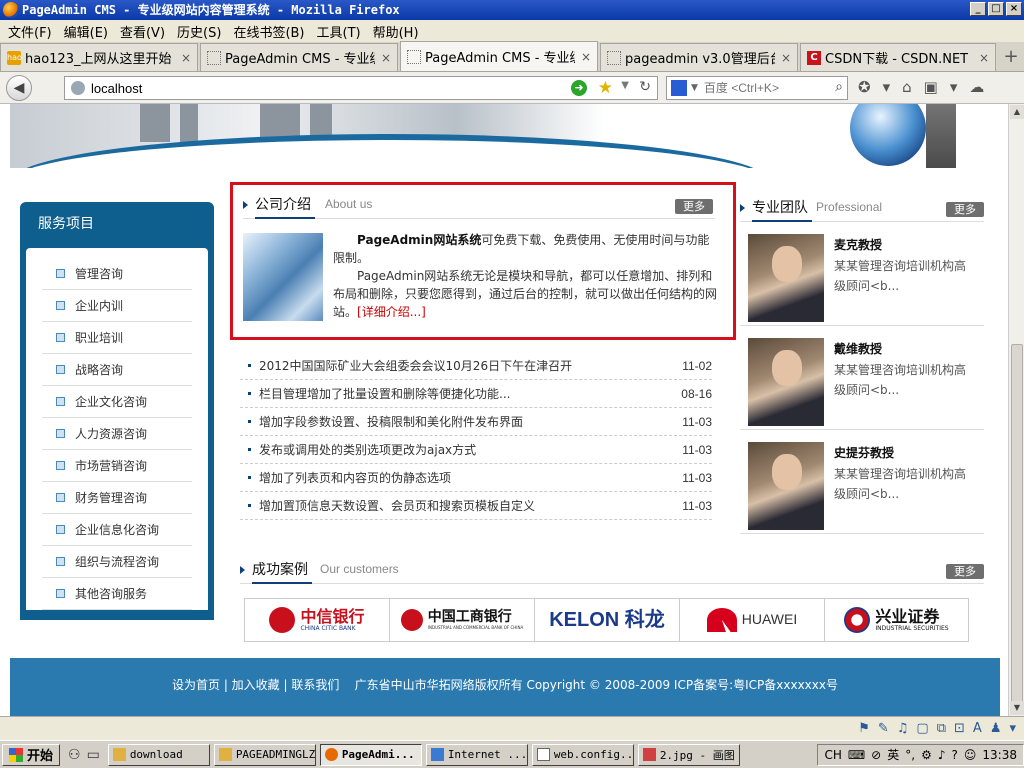 The image size is (1024, 768). Describe the element at coordinates (931, 87) in the screenshot. I see `downloads-icon: ▣` at that location.